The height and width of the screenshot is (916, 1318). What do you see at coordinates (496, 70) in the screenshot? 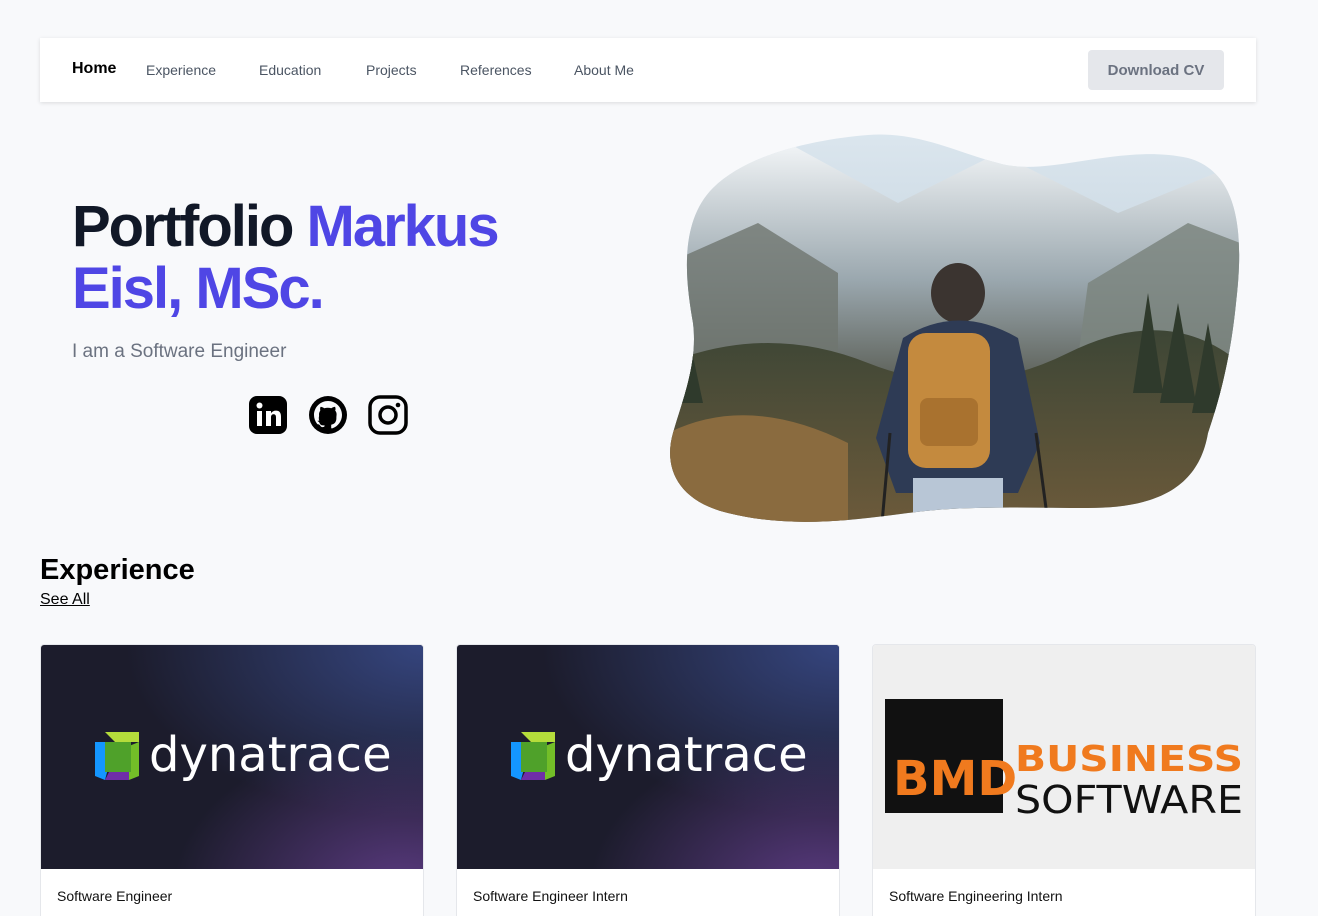
I see `nav-references: References` at bounding box center [496, 70].